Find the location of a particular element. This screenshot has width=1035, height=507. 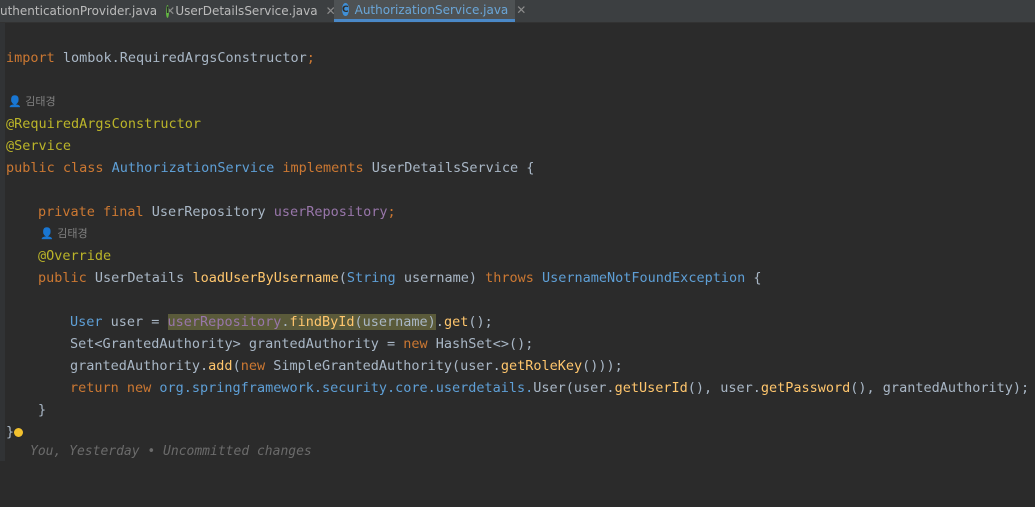

code-line-override: @Override is located at coordinates (75, 256).